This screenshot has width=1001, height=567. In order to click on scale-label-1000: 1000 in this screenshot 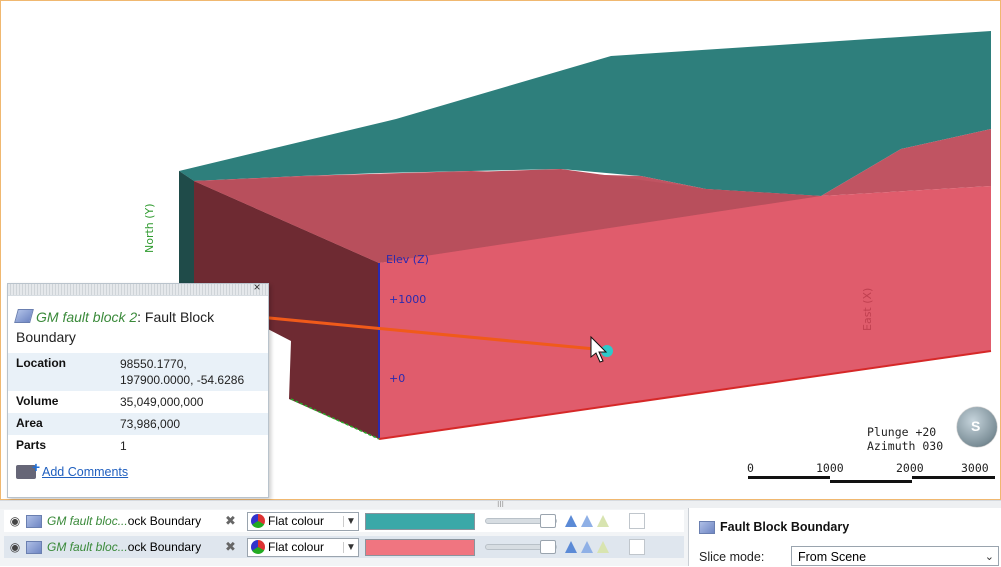, I will do `click(830, 468)`.